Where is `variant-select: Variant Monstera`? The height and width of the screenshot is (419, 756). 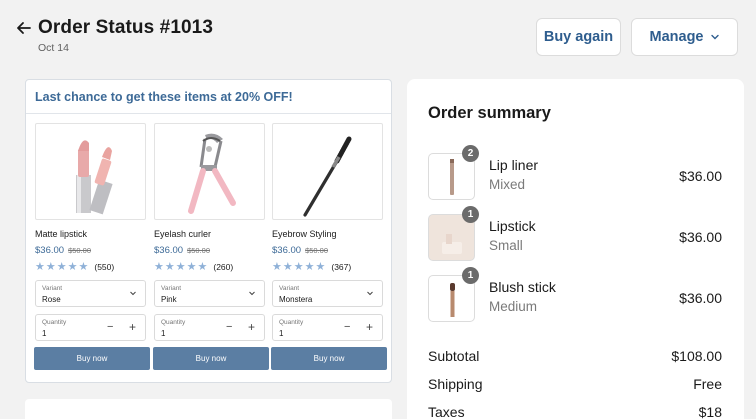
variant-select: Variant Monstera is located at coordinates (327, 293).